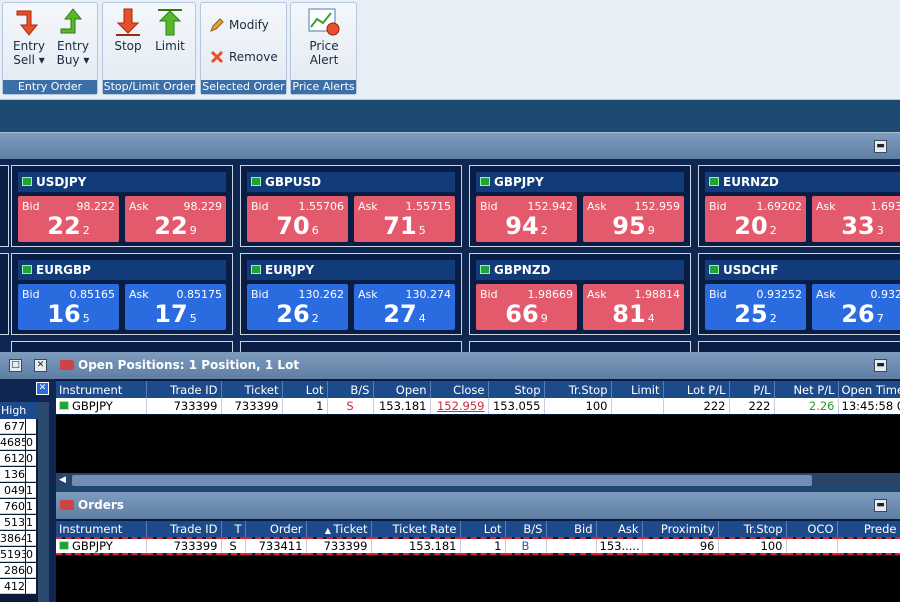  What do you see at coordinates (128, 30) in the screenshot?
I see `stop-button: Stop` at bounding box center [128, 30].